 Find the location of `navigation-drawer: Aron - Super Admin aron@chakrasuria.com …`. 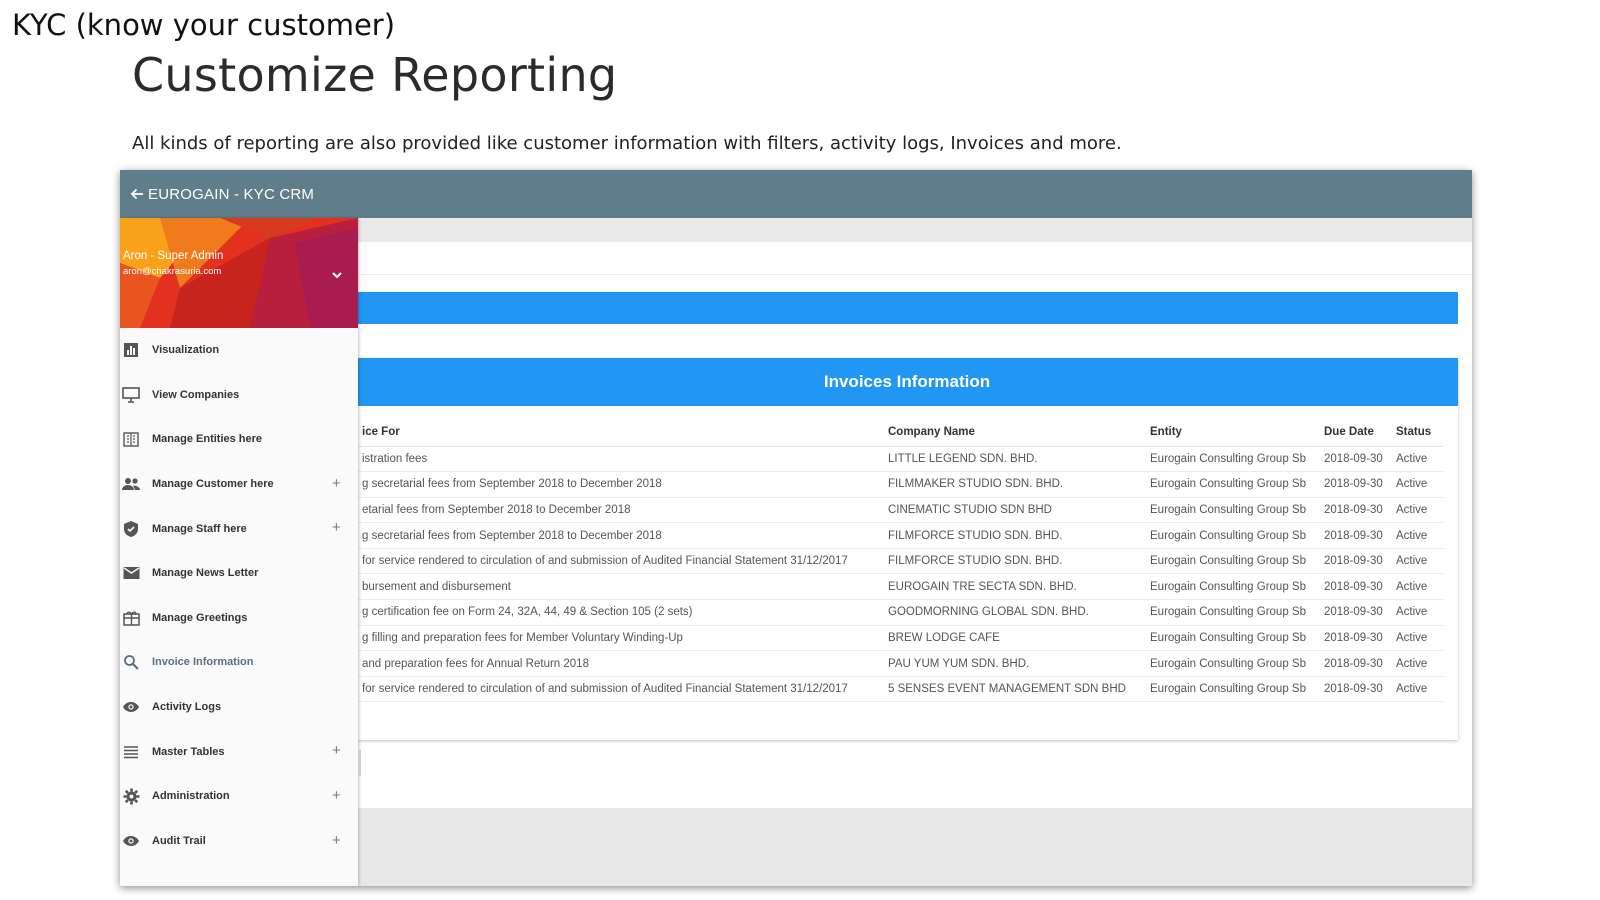

navigation-drawer: Aron - Super Admin aron@chakrasuria.com … is located at coordinates (239, 552).